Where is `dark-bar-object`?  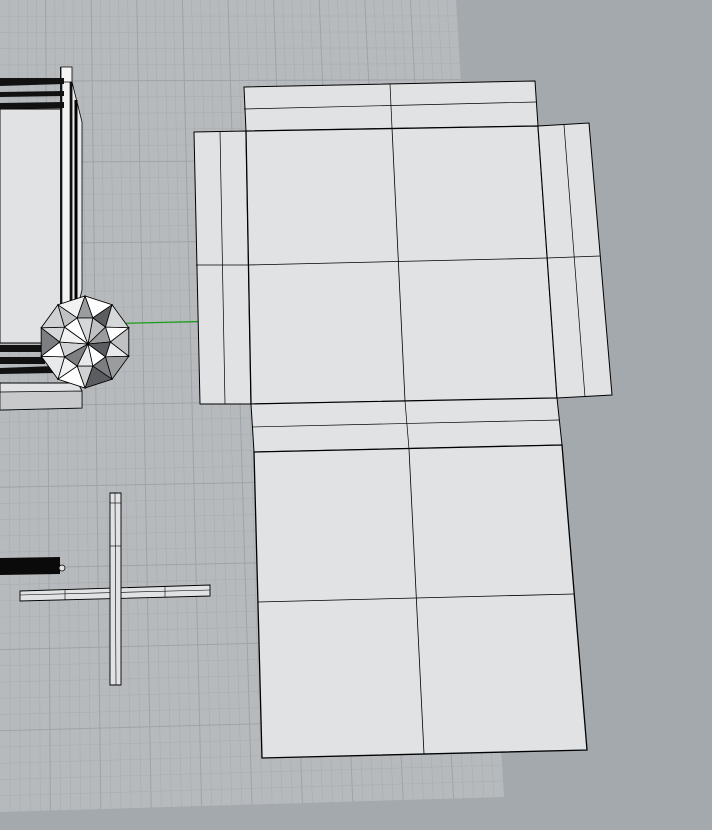
dark-bar-object is located at coordinates (33, 566).